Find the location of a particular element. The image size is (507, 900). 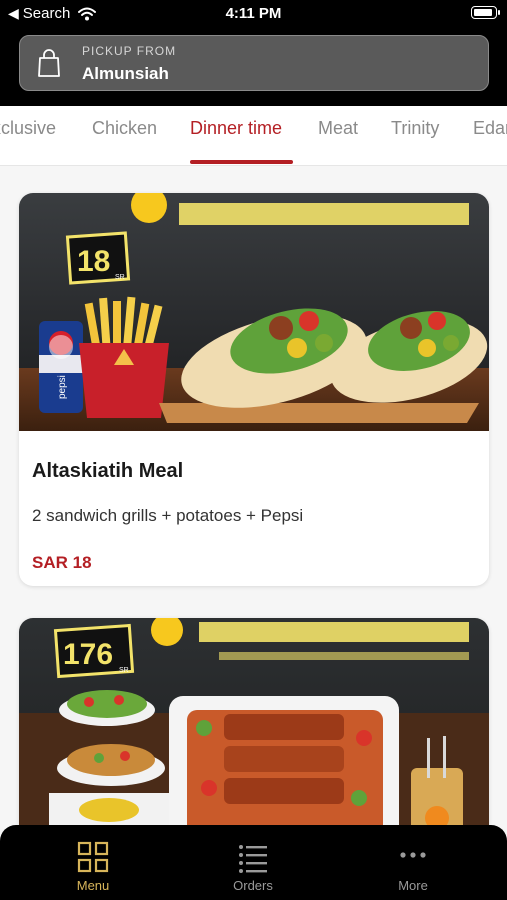

pepsi-label: pepsi is located at coordinates (62, 387).